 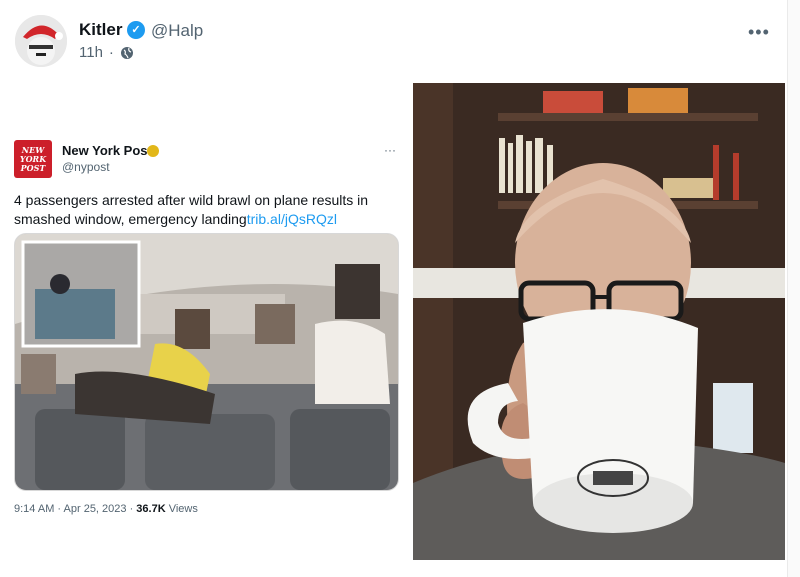 I want to click on embed-meta: 9:14 AM · Apr 25, 2023 · 36.7K Views, so click(x=106, y=509).